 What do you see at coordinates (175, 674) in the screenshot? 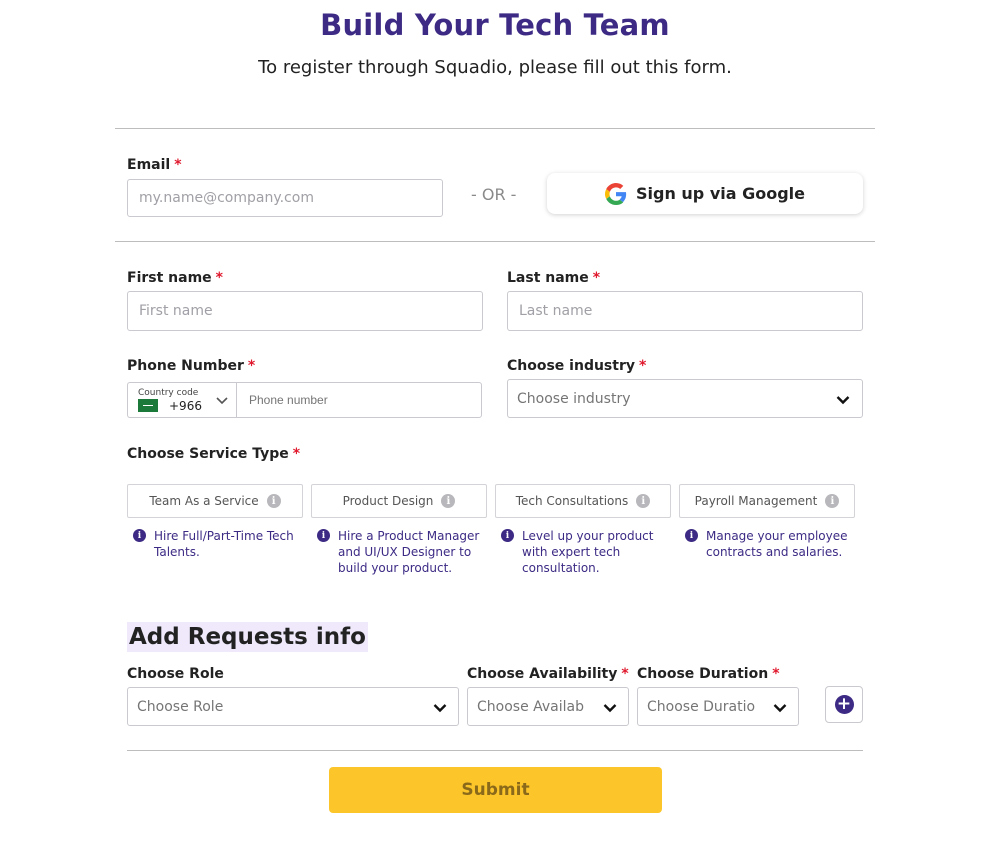
I see `role-label: Choose Role` at bounding box center [175, 674].